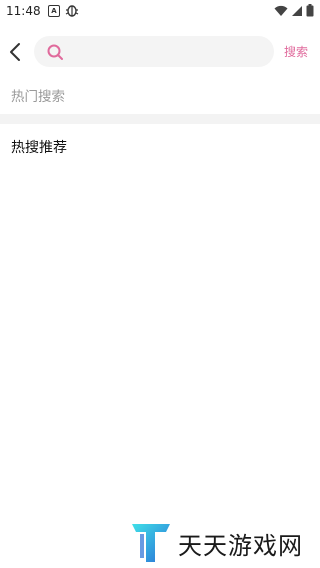 Image resolution: width=320 pixels, height=568 pixels. What do you see at coordinates (23, 11) in the screenshot?
I see `status-time: 11:48` at bounding box center [23, 11].